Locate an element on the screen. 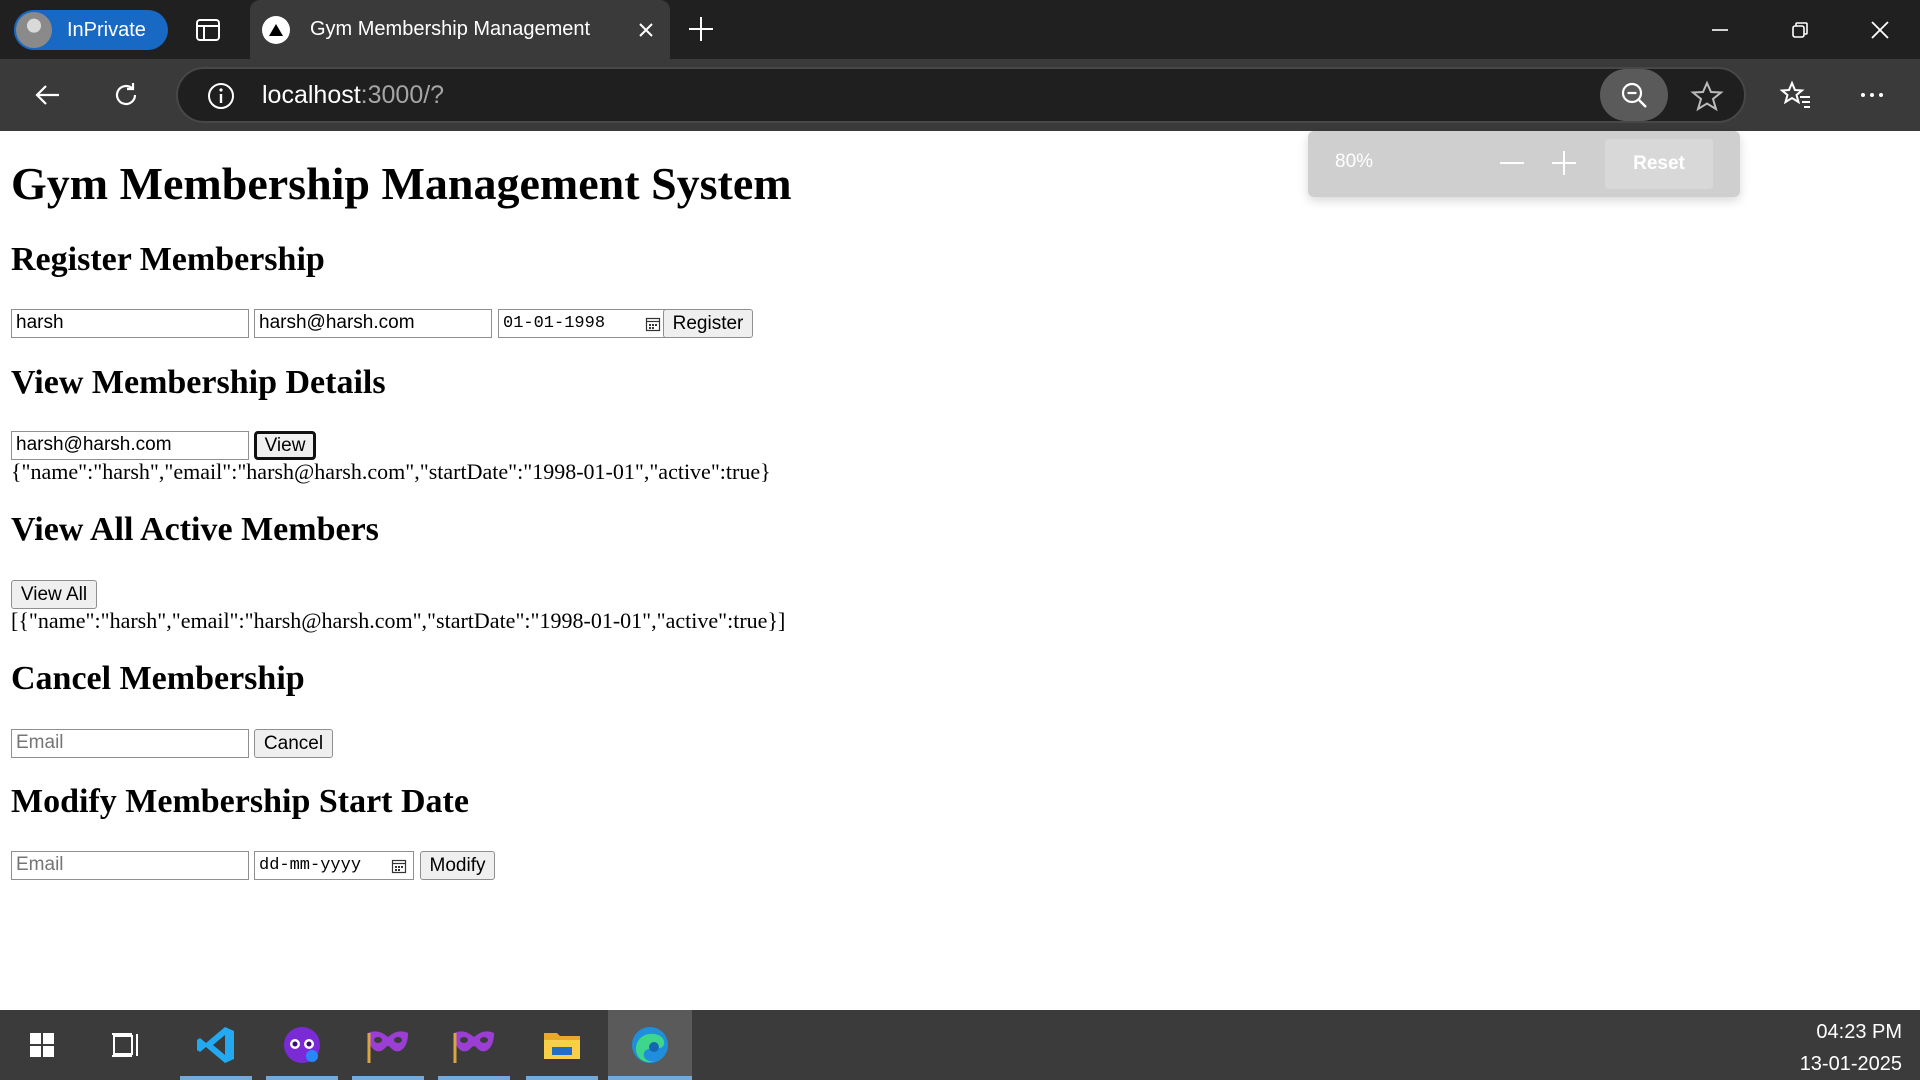 This screenshot has width=1920, height=1080. view-details-heading: View Membership Details is located at coordinates (198, 382).